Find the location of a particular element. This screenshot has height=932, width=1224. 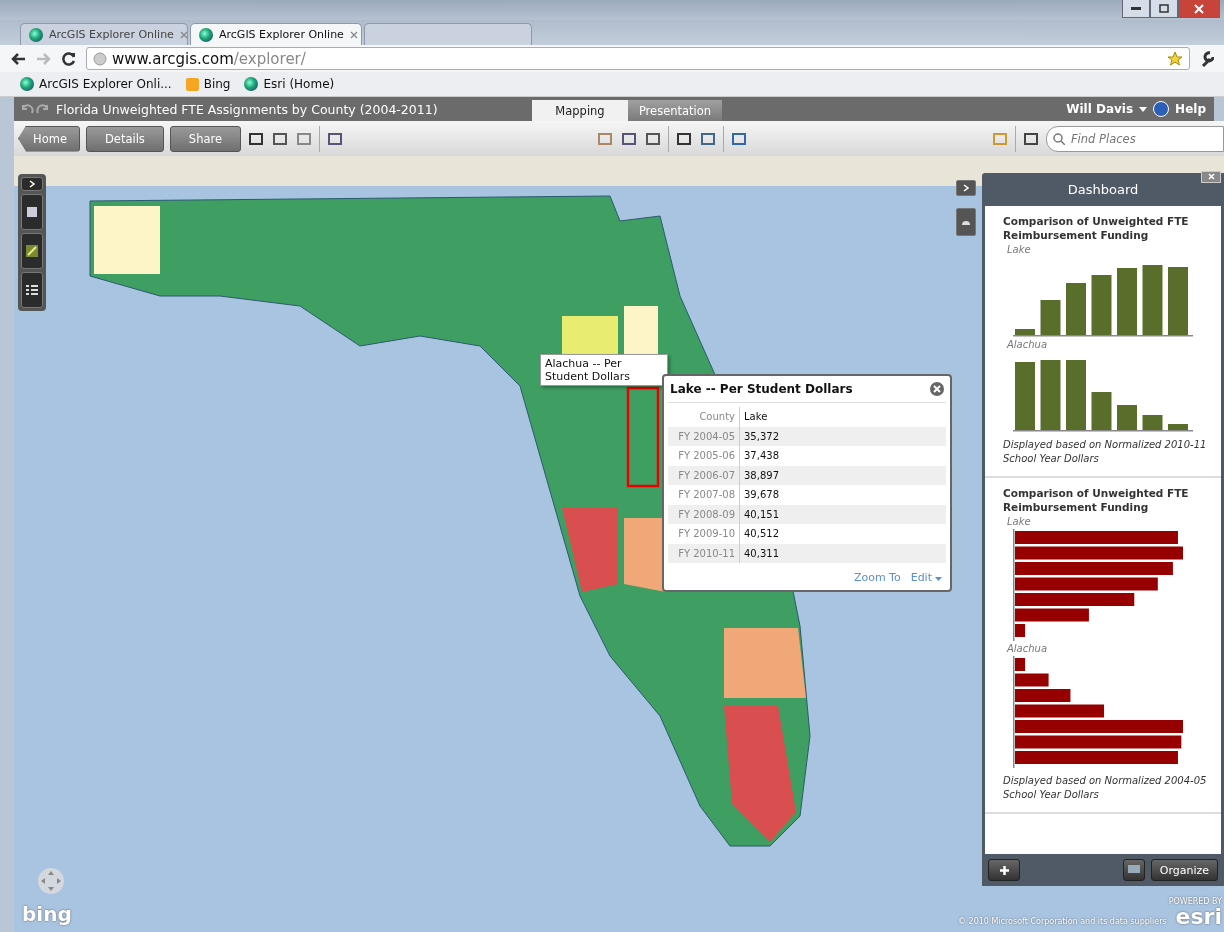

add-button is located at coordinates (1004, 870).